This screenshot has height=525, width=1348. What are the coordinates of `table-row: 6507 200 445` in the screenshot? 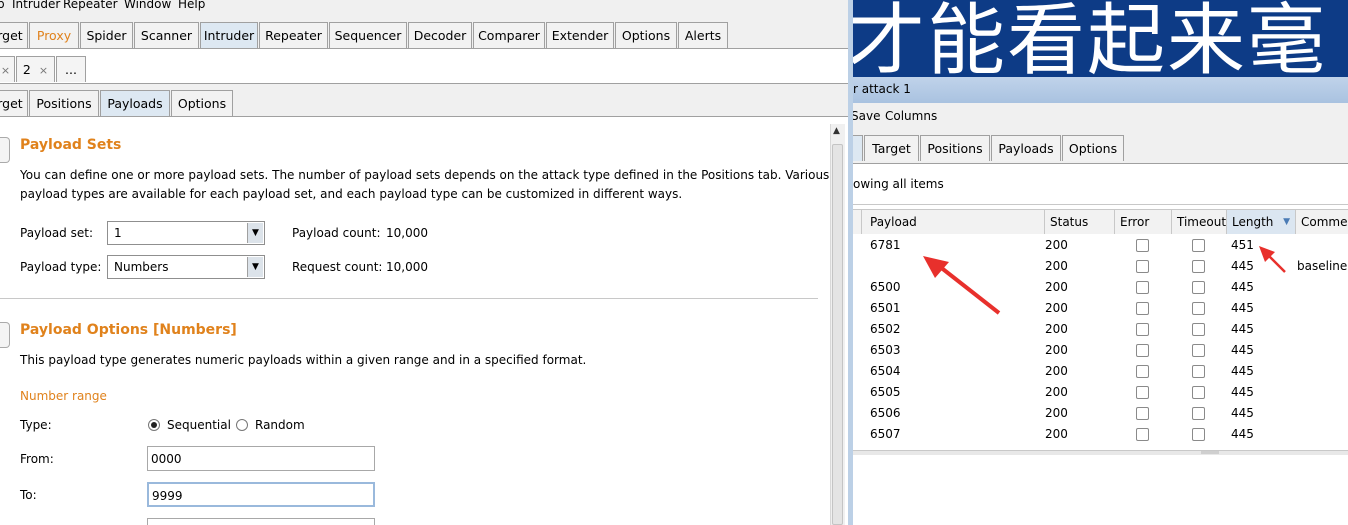 It's located at (1100, 435).